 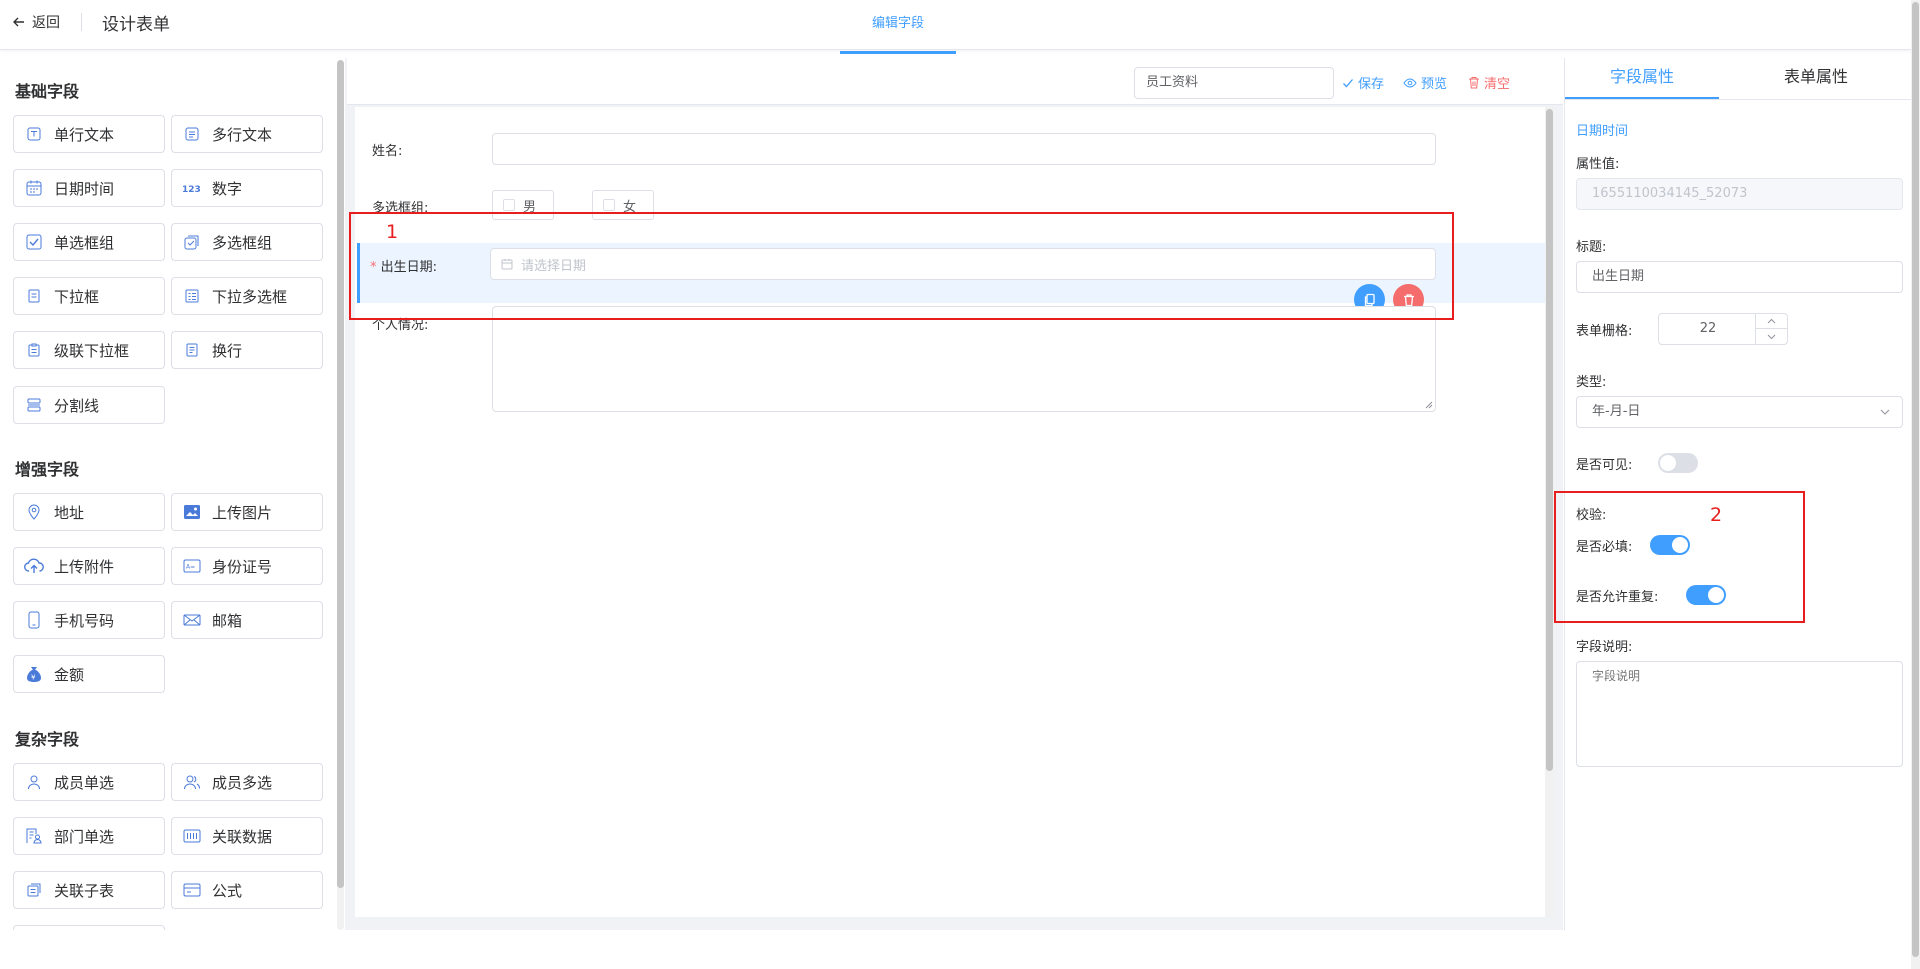 I want to click on field-upload-attachment: 上传附件, so click(x=89, y=566).